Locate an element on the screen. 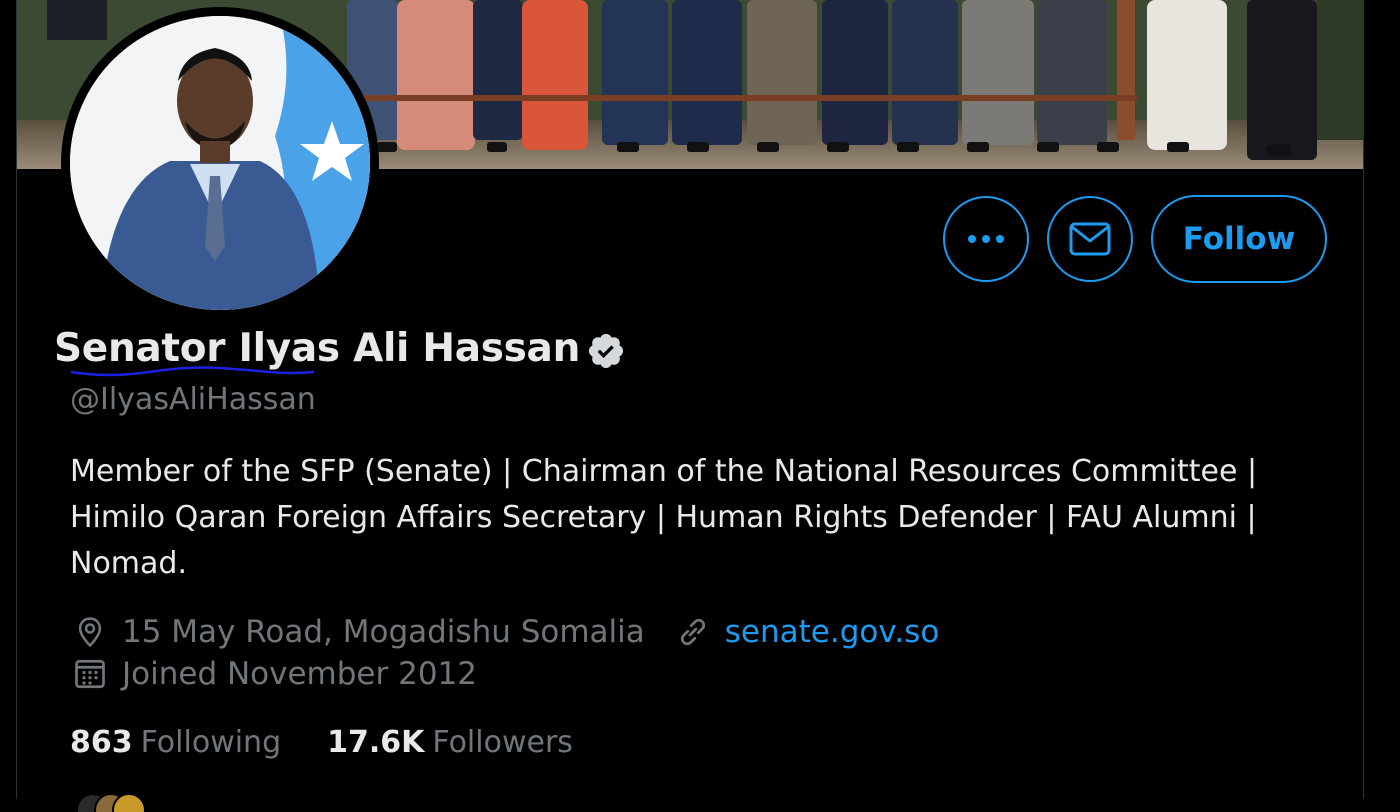  profile-meta-joined-row: Joined November 2012 is located at coordinates (273, 674).